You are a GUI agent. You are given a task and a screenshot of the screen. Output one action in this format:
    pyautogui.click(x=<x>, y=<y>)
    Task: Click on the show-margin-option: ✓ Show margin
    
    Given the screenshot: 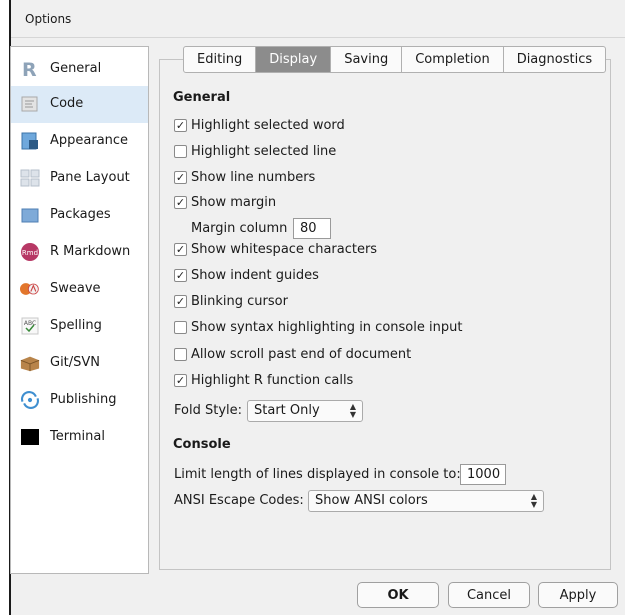 What is the action you would take?
    pyautogui.click(x=225, y=202)
    